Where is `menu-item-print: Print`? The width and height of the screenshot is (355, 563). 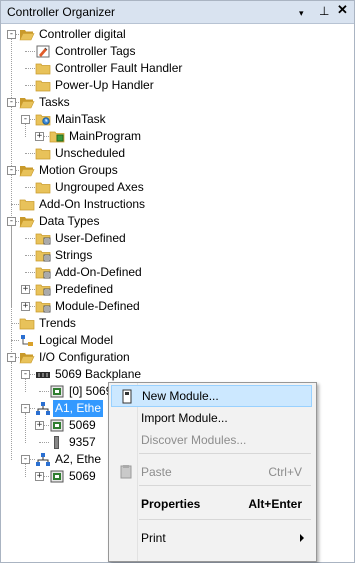
menu-item-print: Print is located at coordinates (211, 538).